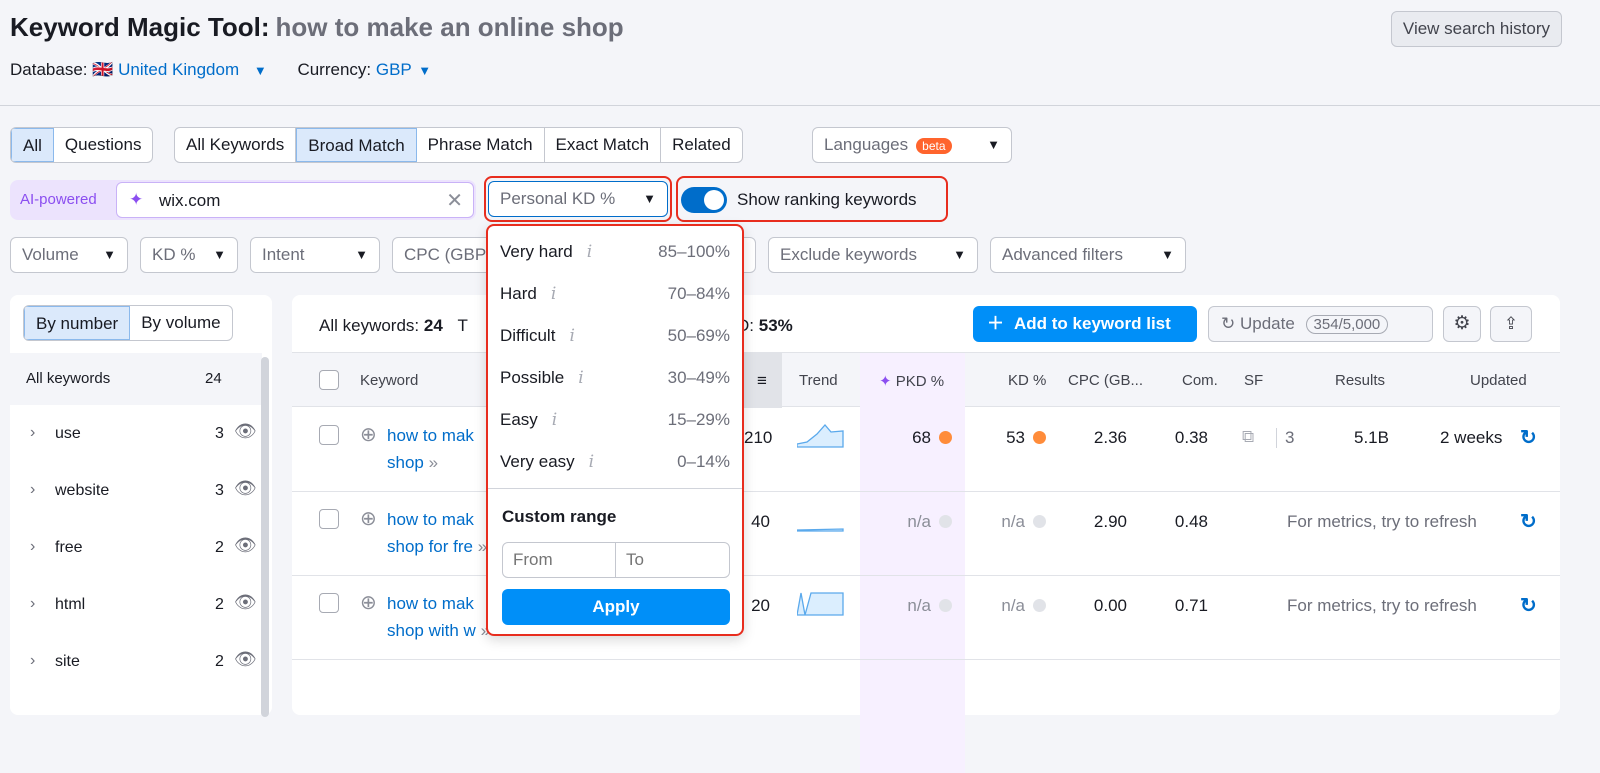 Image resolution: width=1600 pixels, height=773 pixels. Describe the element at coordinates (775, 325) in the screenshot. I see `value: 53%` at that location.